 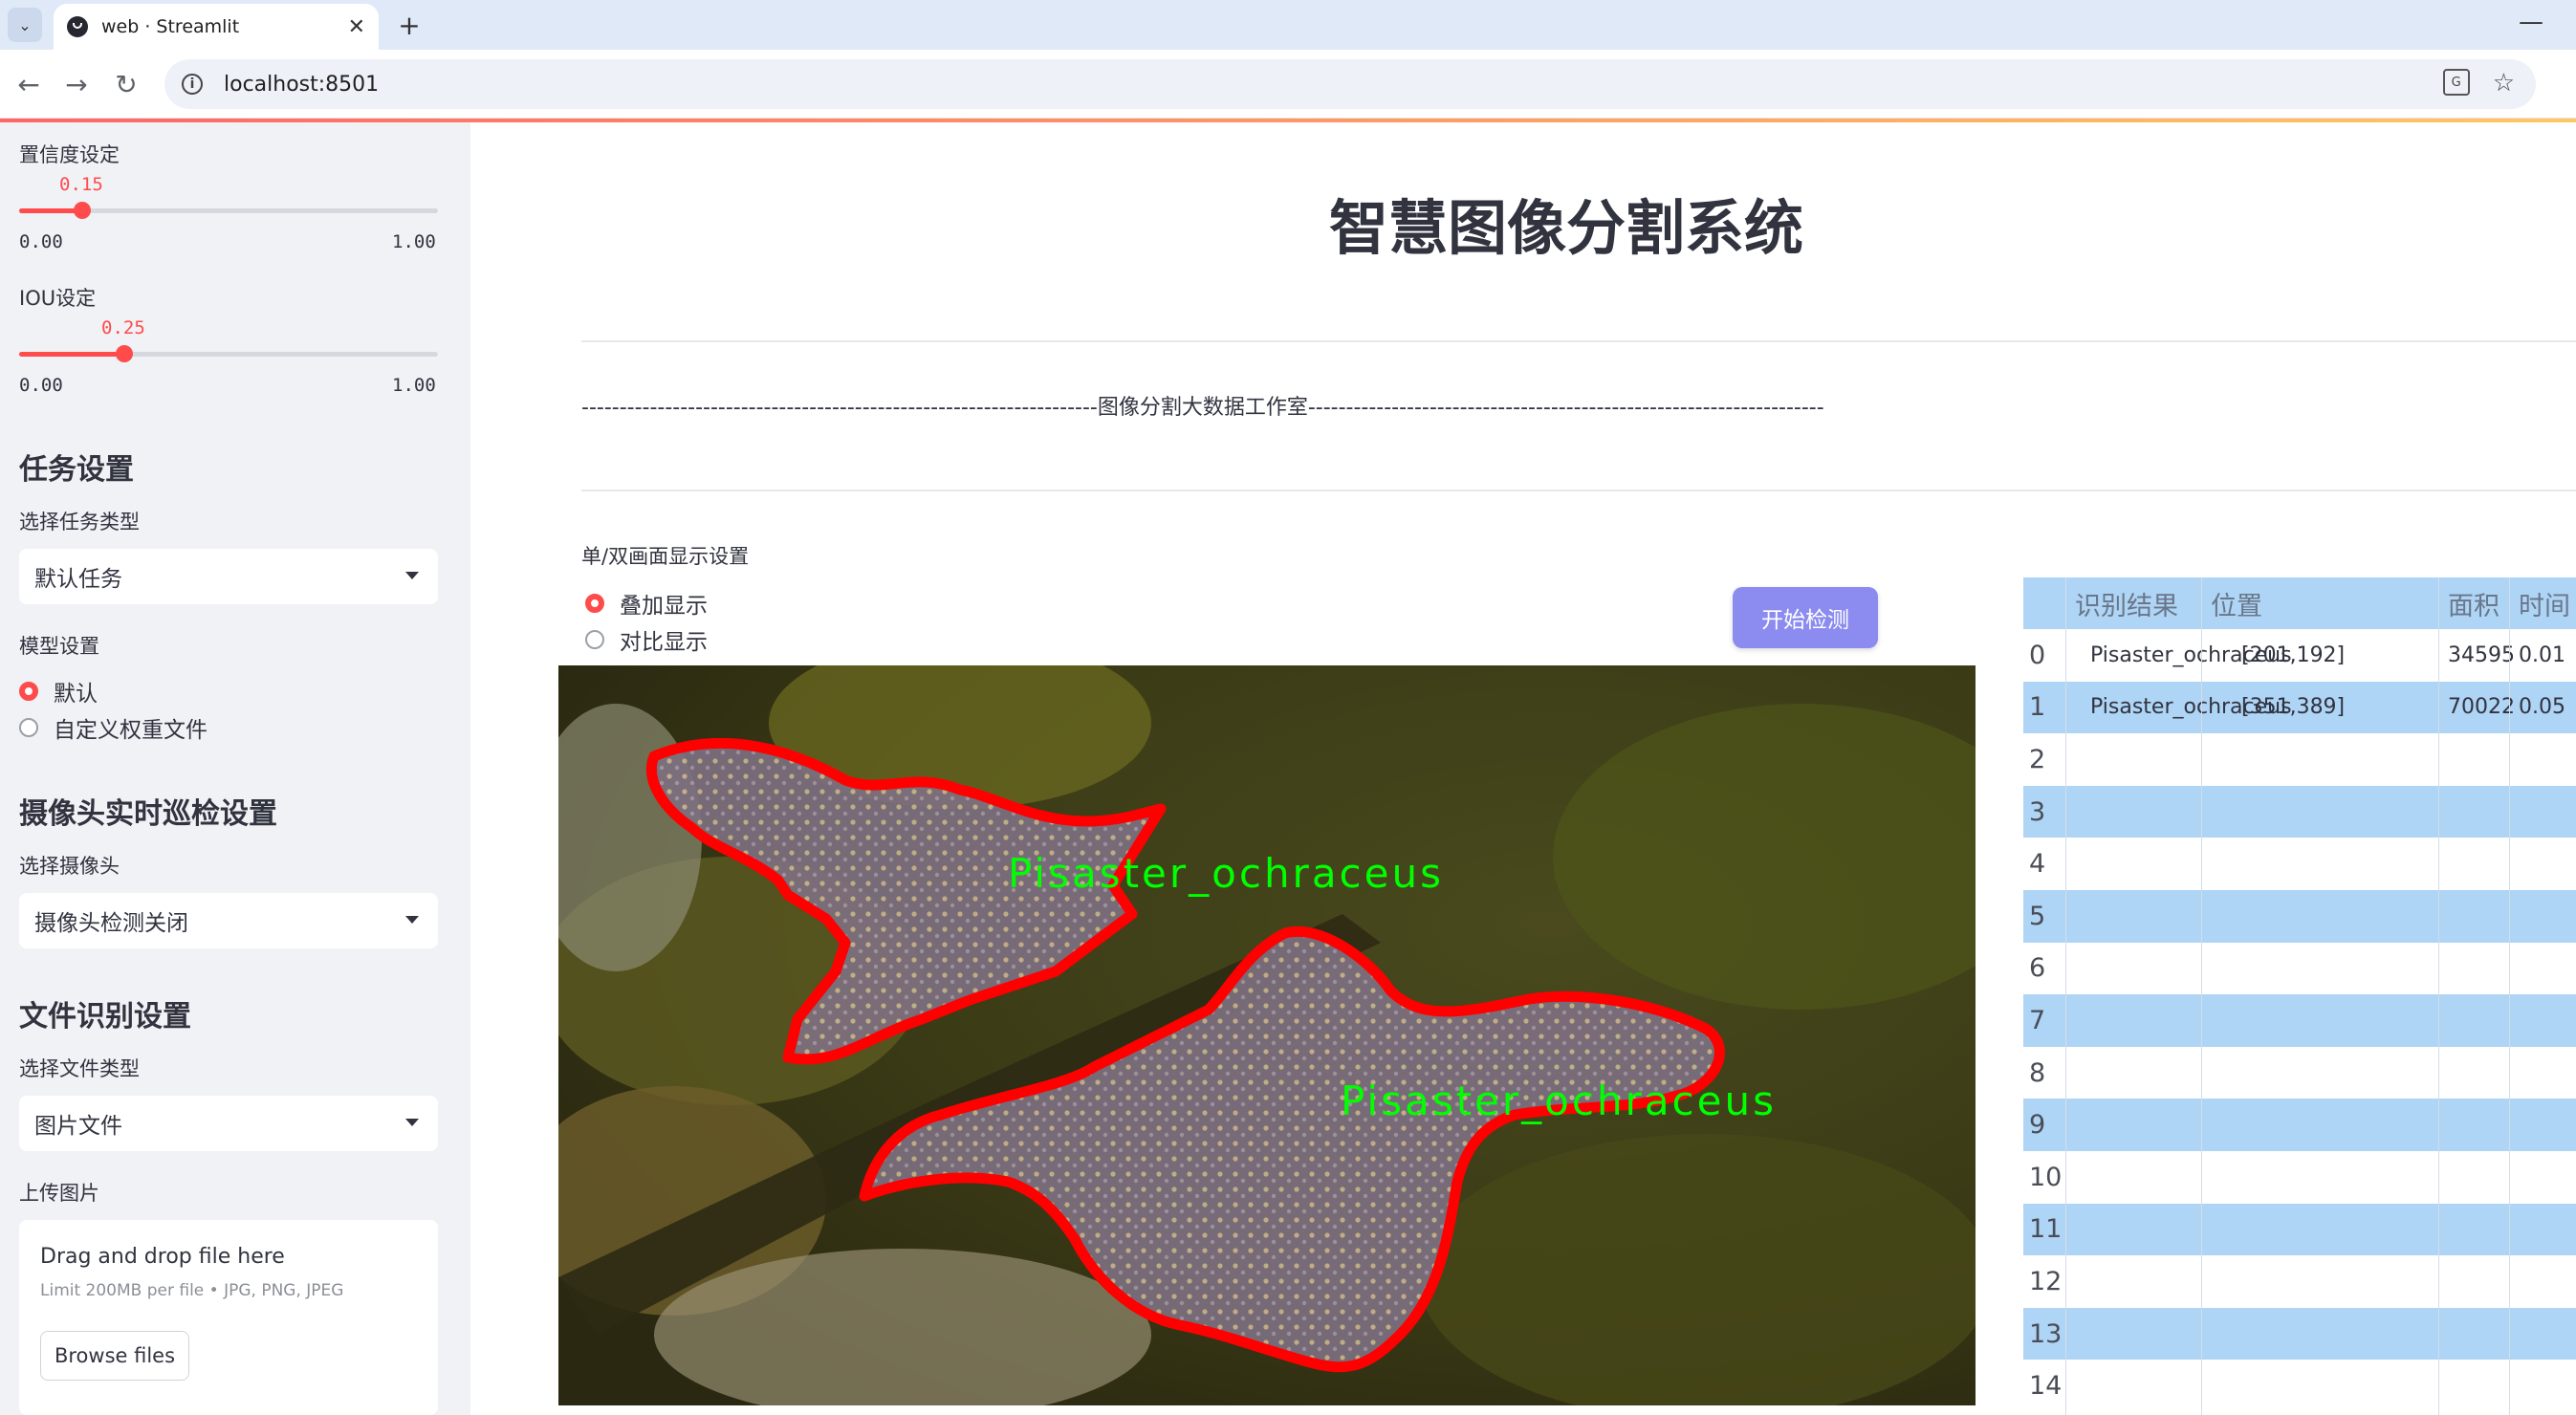 I want to click on confidence-label: 置信度设定, so click(x=69, y=154).